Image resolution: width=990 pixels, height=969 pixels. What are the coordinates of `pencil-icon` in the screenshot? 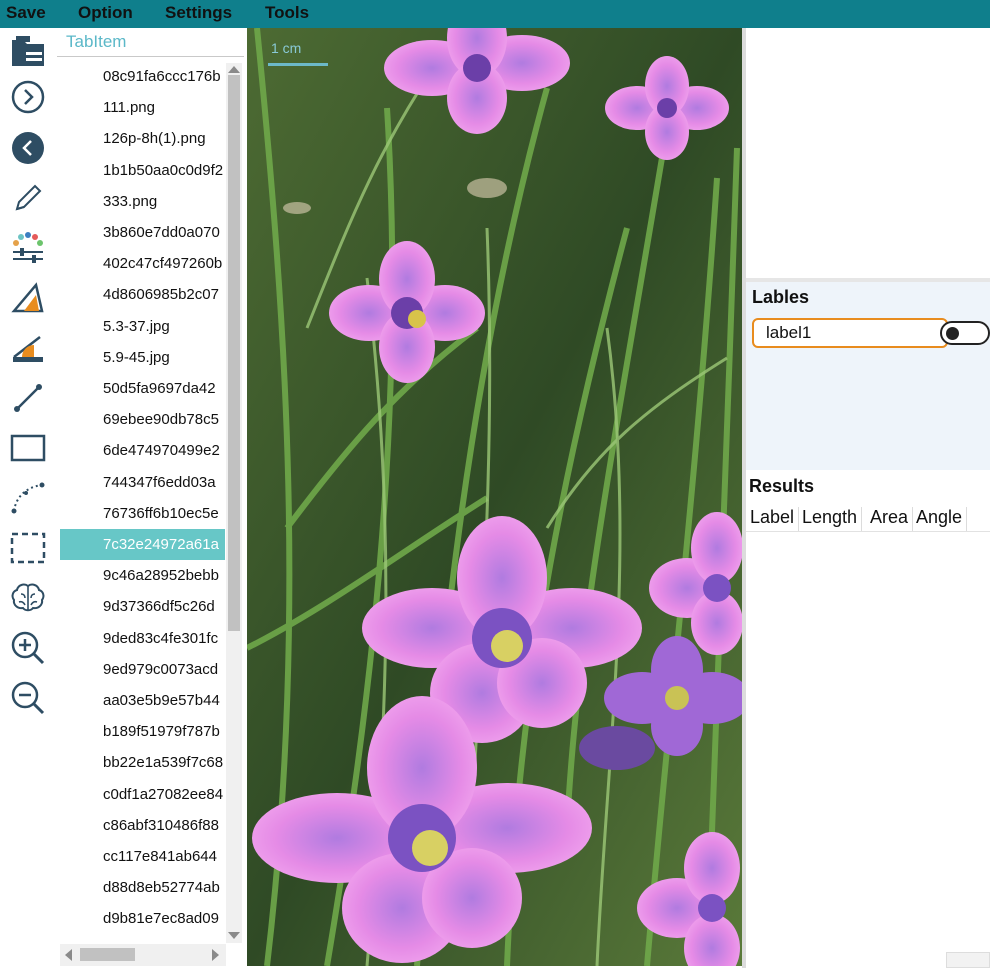 It's located at (28, 198).